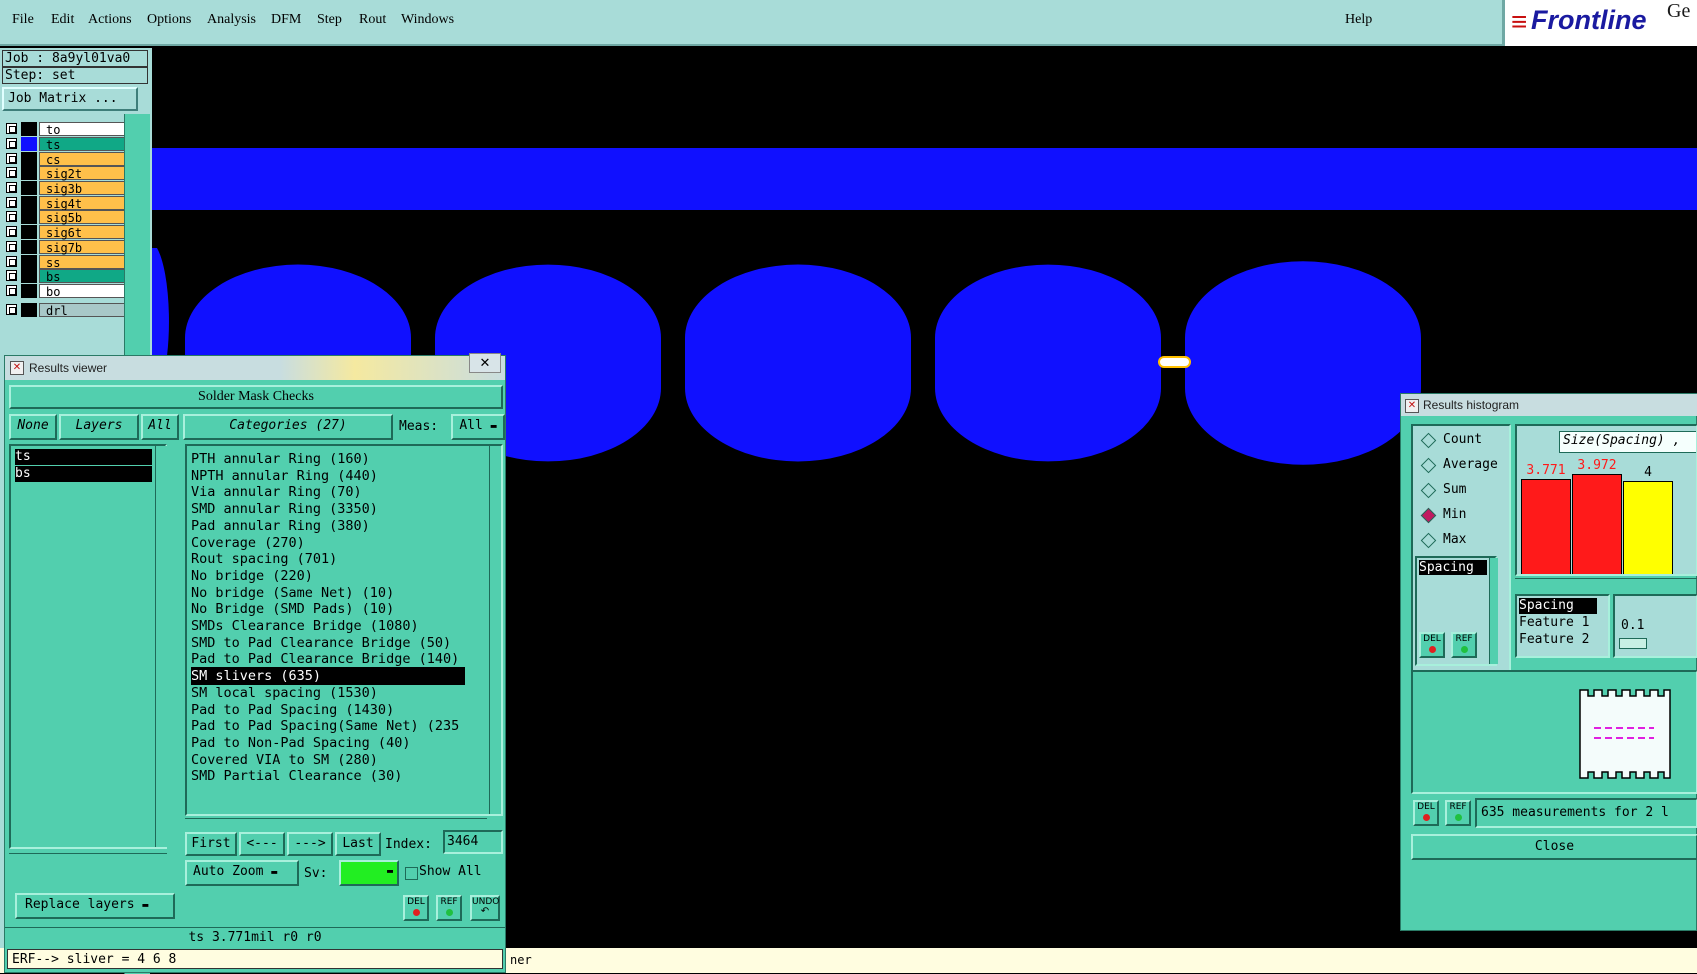 This screenshot has height=974, width=1697. I want to click on layer-name: bs, so click(82, 276).